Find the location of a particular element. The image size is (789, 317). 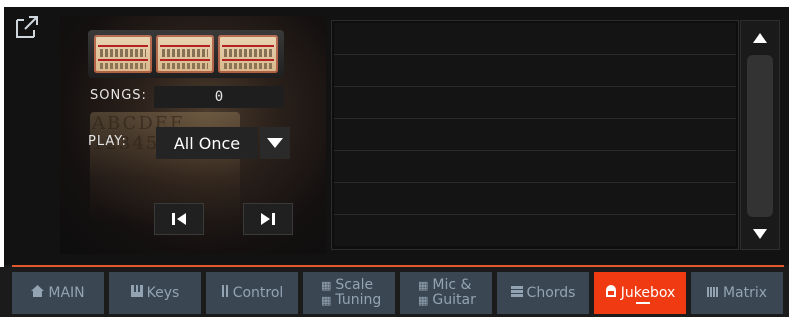

tab-matrix: Matrix is located at coordinates (737, 293).